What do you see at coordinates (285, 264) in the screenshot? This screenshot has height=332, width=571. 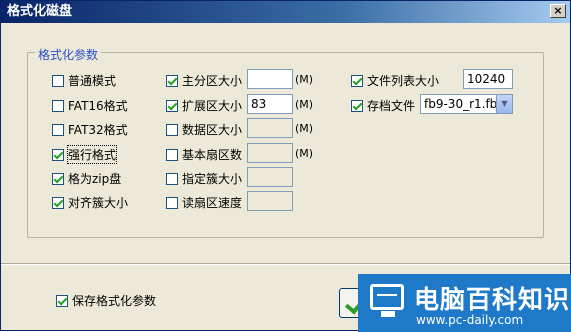 I see `divider` at bounding box center [285, 264].